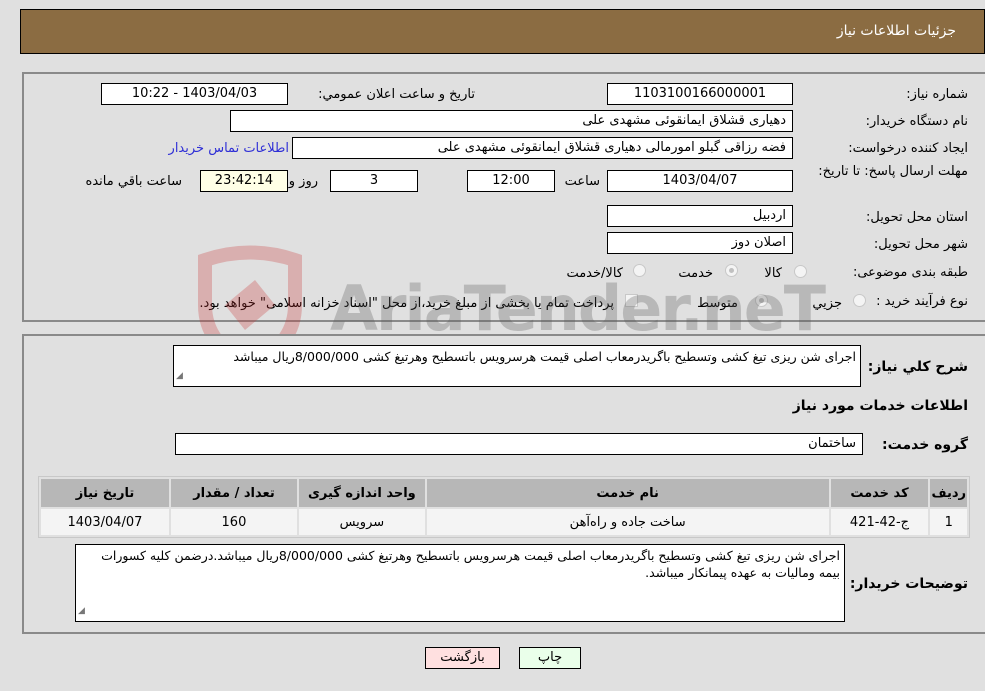 Image resolution: width=985 pixels, height=691 pixels. I want to click on city-field: اصلان دوز, so click(700, 243).